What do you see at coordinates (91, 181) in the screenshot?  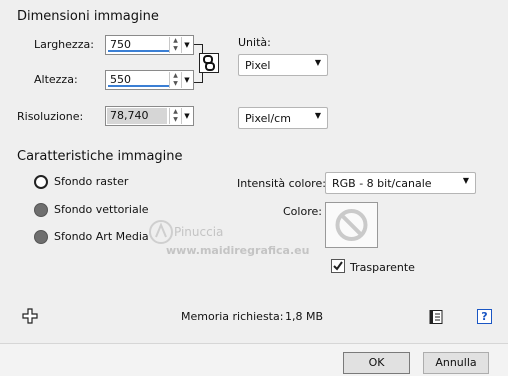 I see `radio-raster-label: Sfondo raster` at bounding box center [91, 181].